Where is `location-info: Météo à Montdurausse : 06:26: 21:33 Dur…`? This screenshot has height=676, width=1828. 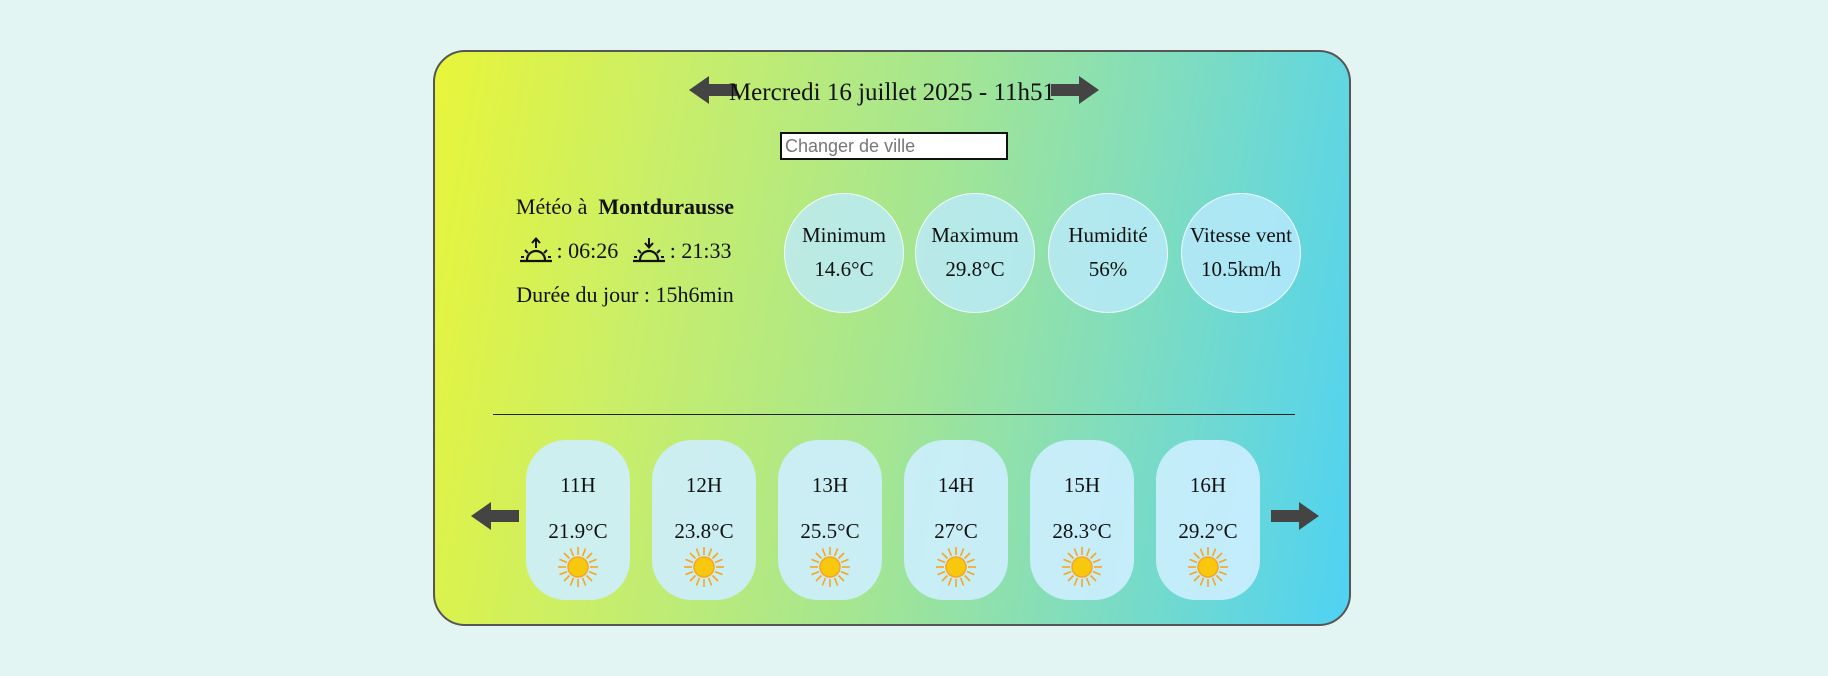 location-info: Météo à Montdurausse : 06:26: 21:33 Dur… is located at coordinates (625, 258).